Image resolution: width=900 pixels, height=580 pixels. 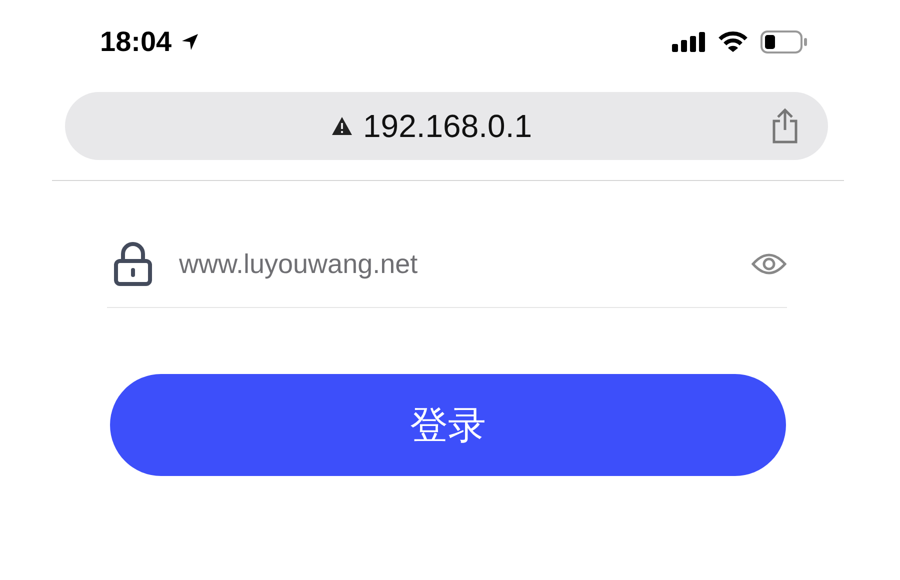 I want to click on address-bar: 192.168.0.1, so click(x=446, y=126).